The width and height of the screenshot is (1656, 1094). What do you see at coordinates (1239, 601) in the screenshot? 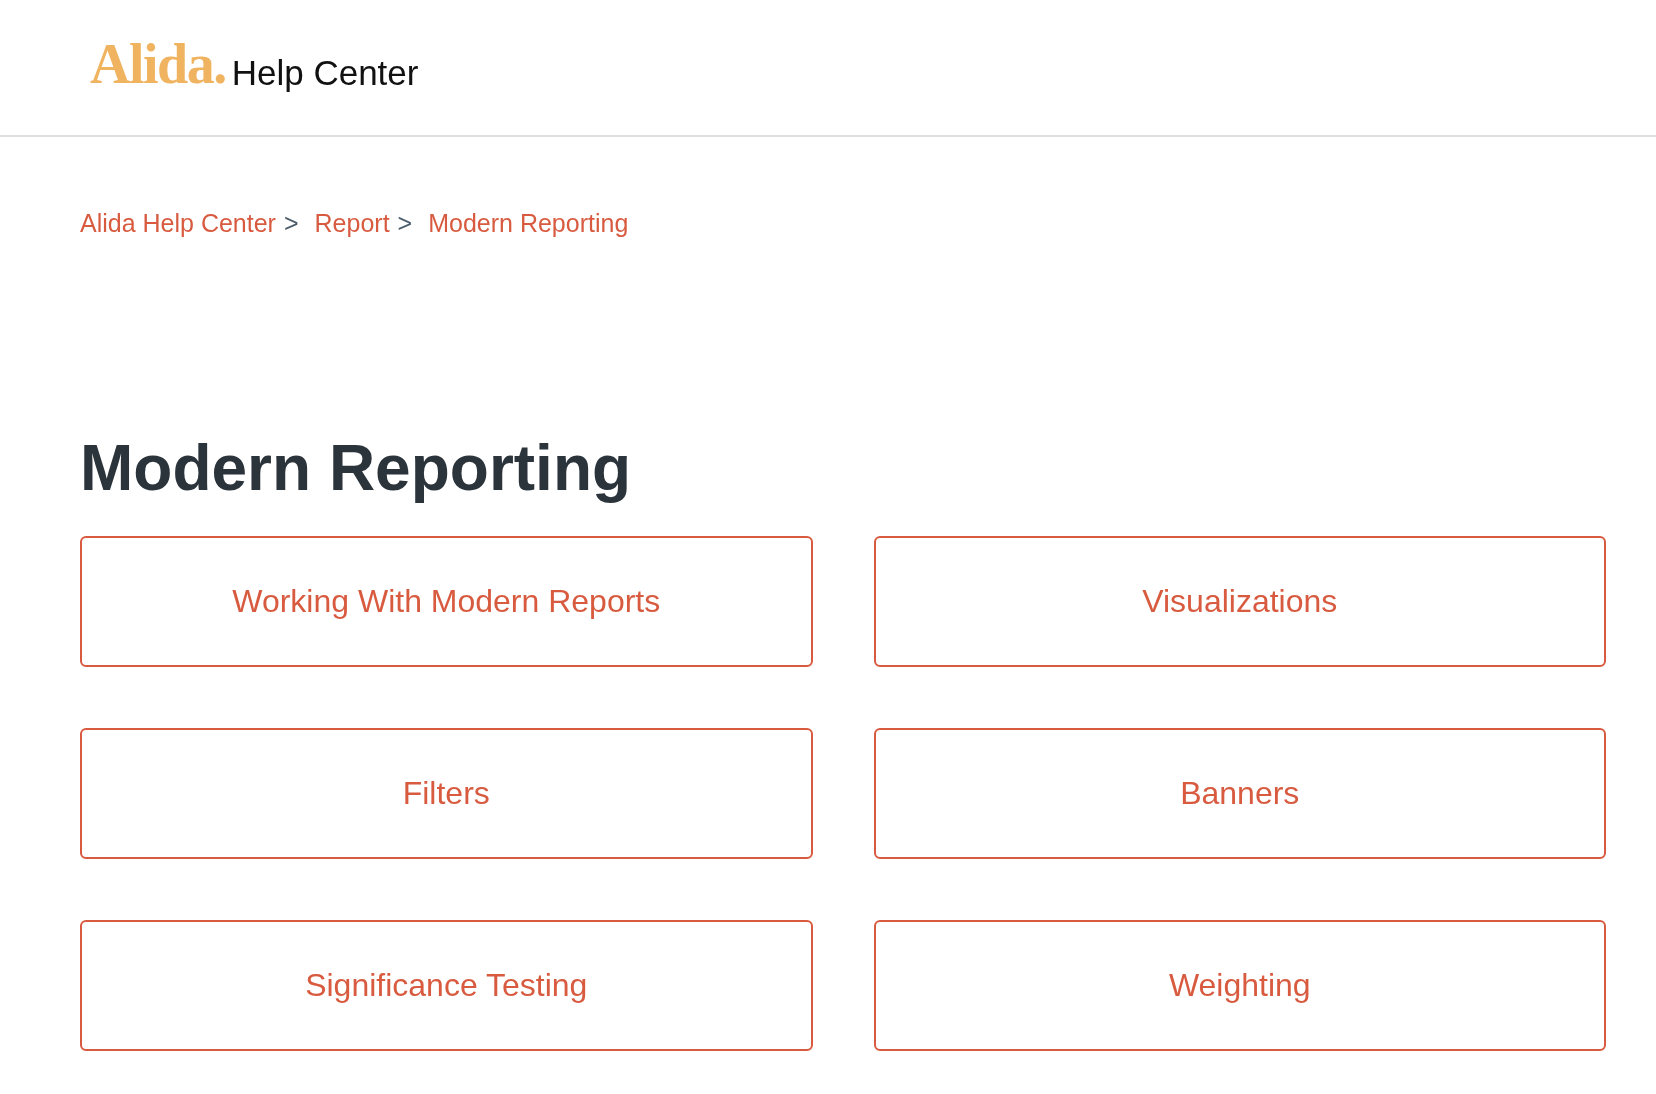
I see `section-card: Visualizations` at bounding box center [1239, 601].